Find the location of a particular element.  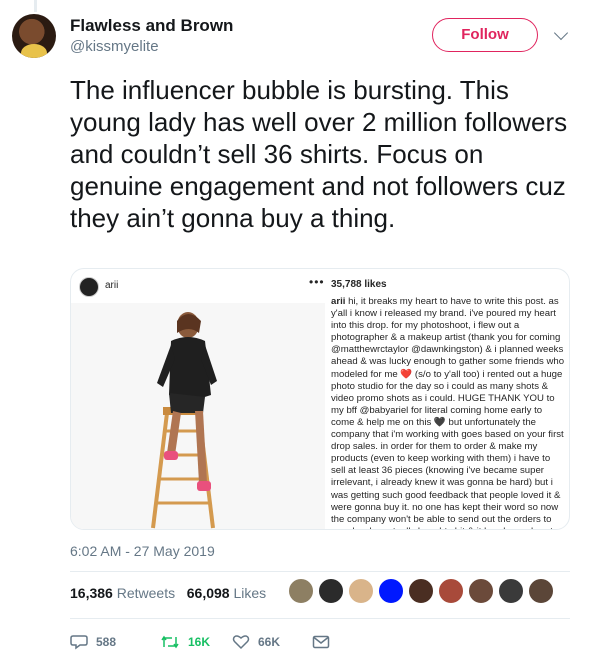

author-name: Flawless and Brown is located at coordinates (151, 26).